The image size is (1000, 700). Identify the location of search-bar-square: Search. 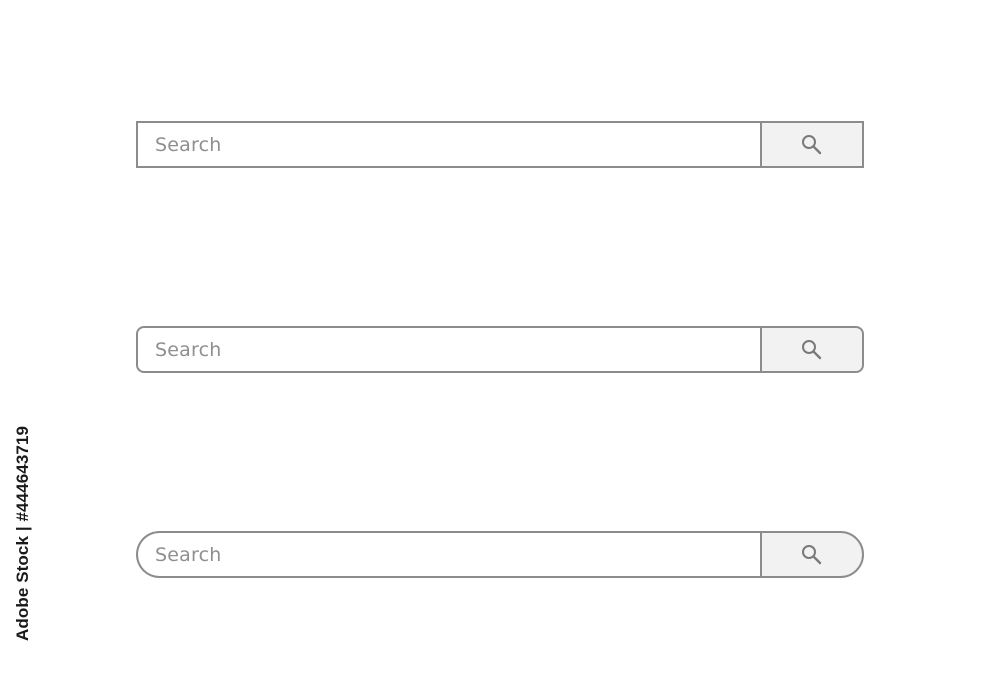
(500, 144).